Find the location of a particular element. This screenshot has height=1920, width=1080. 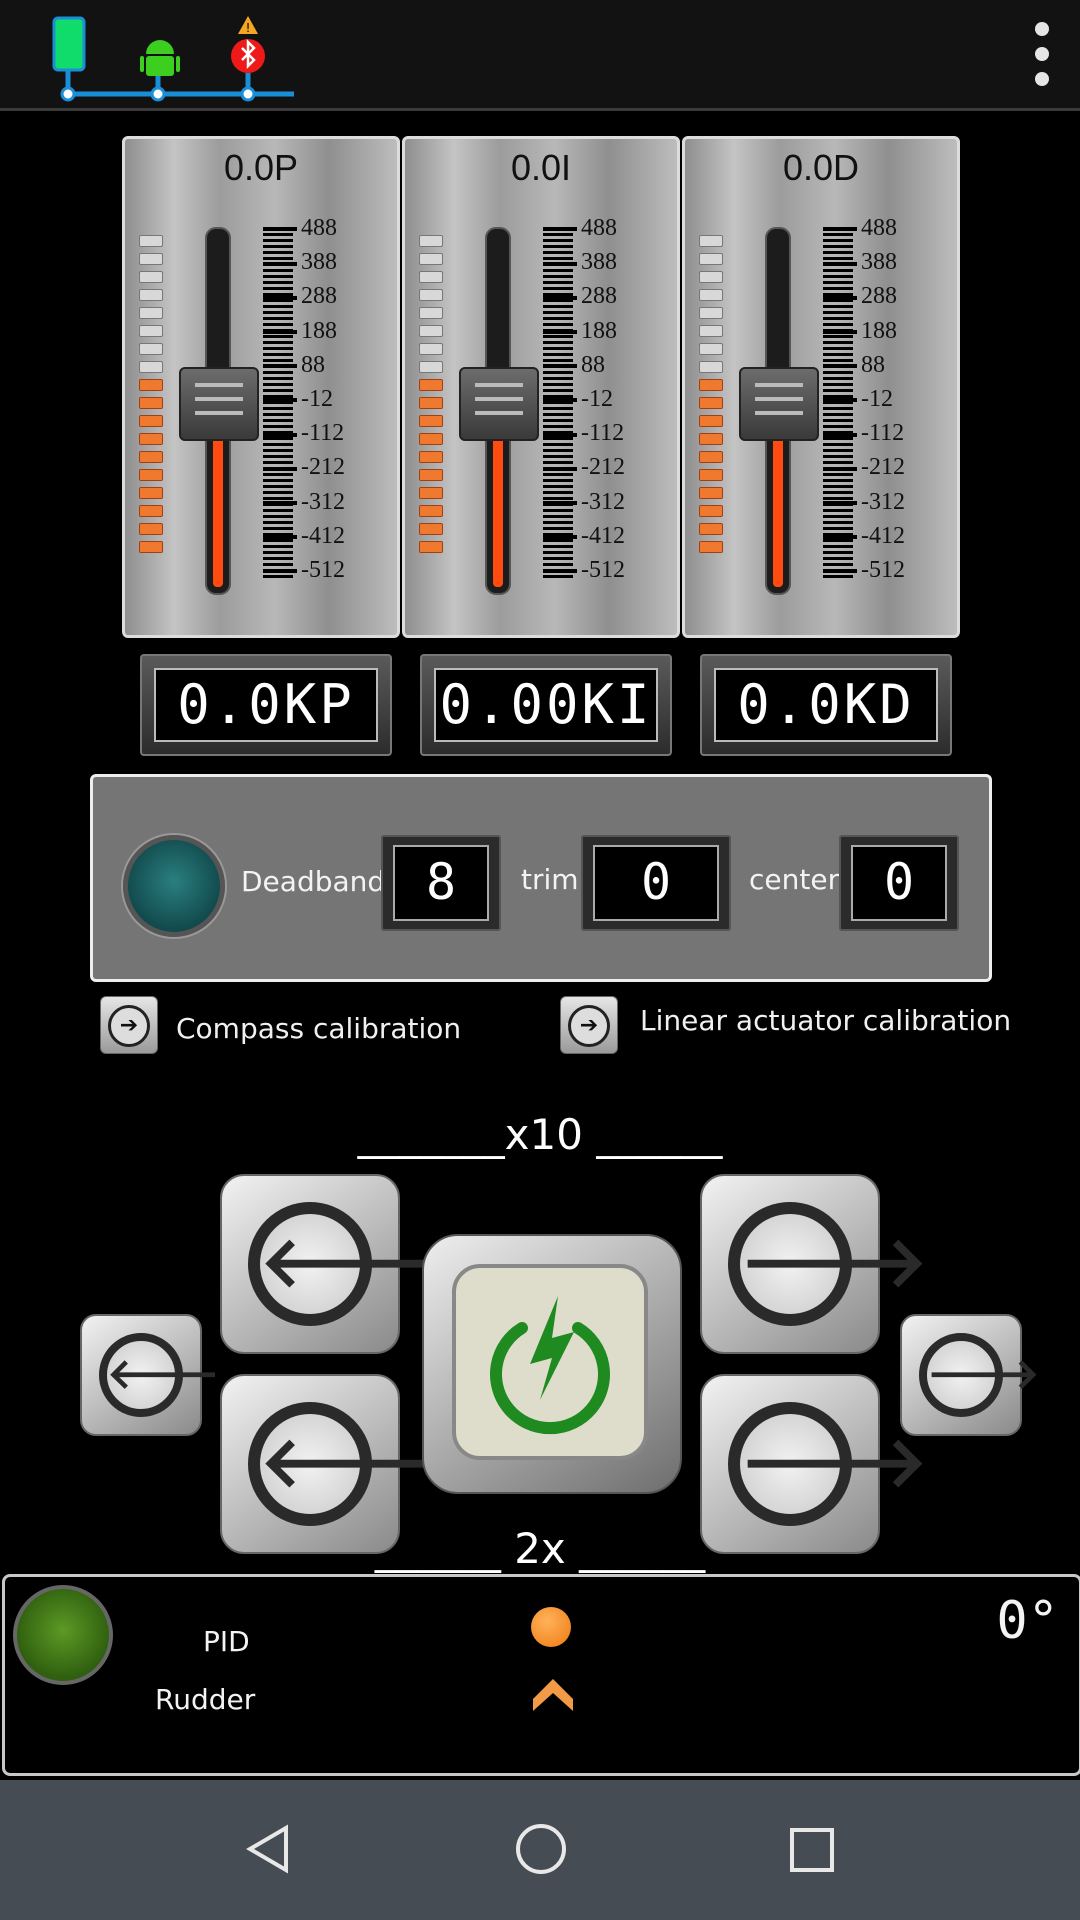

deadband-settings-panel: Deadband 8 trim 0 center 0 is located at coordinates (541, 878).